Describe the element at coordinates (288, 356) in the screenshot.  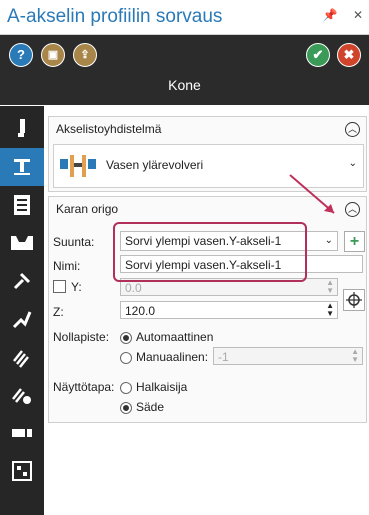
I see `zero-manual-input: -1 ▲ ▼` at that location.